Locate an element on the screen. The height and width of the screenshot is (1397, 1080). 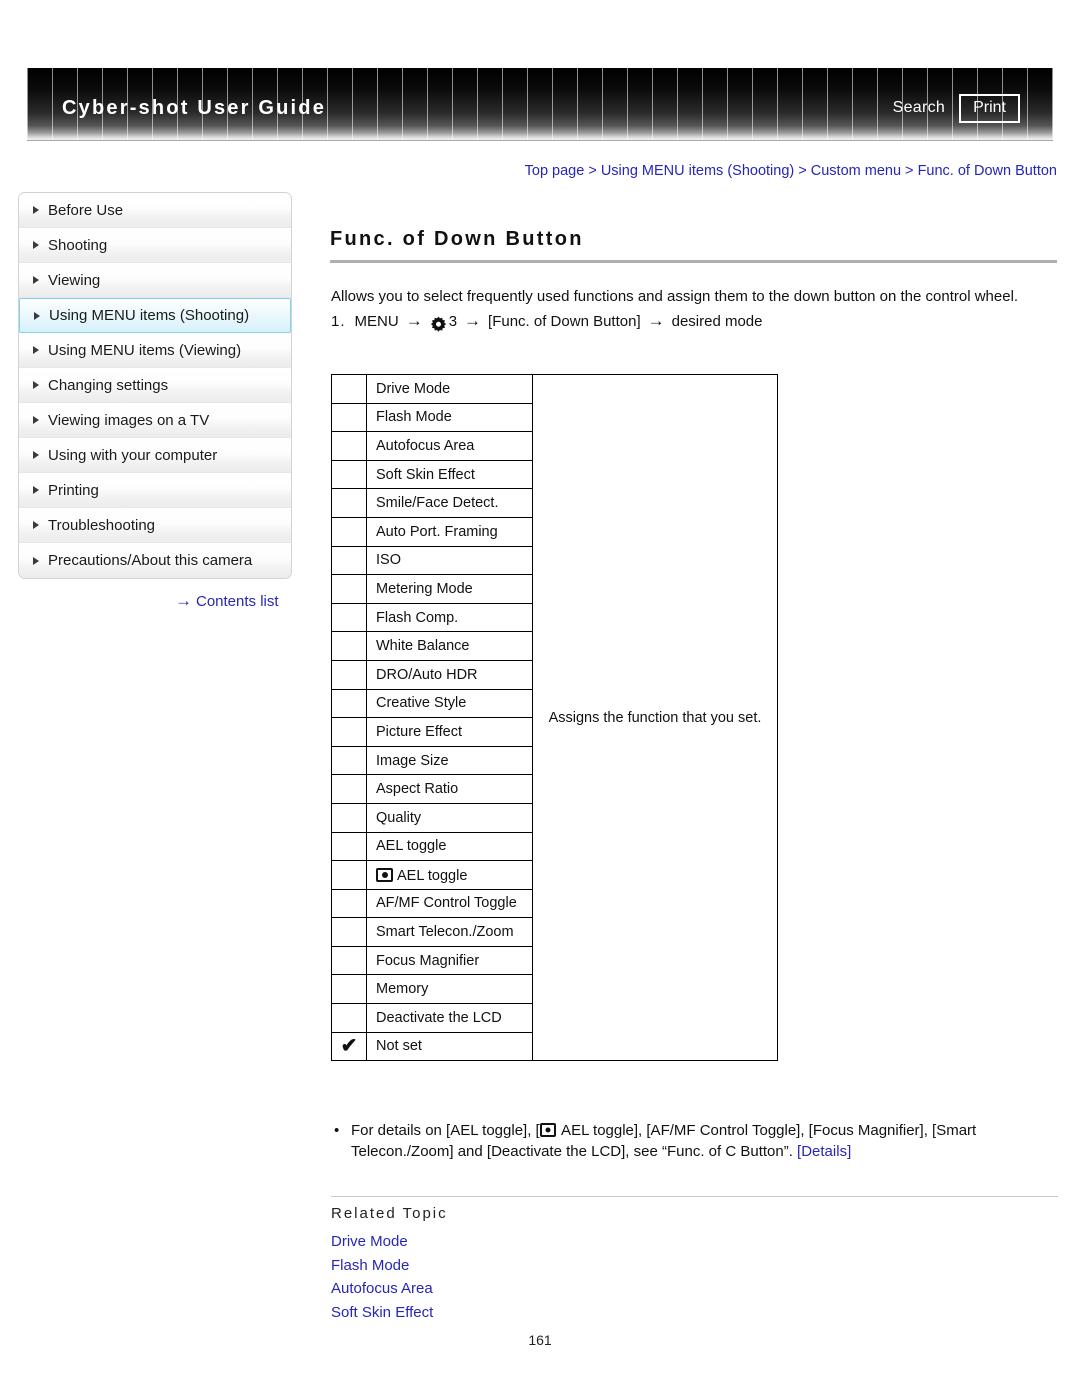
step-target-label: [Func. of Down Button] is located at coordinates (564, 321).